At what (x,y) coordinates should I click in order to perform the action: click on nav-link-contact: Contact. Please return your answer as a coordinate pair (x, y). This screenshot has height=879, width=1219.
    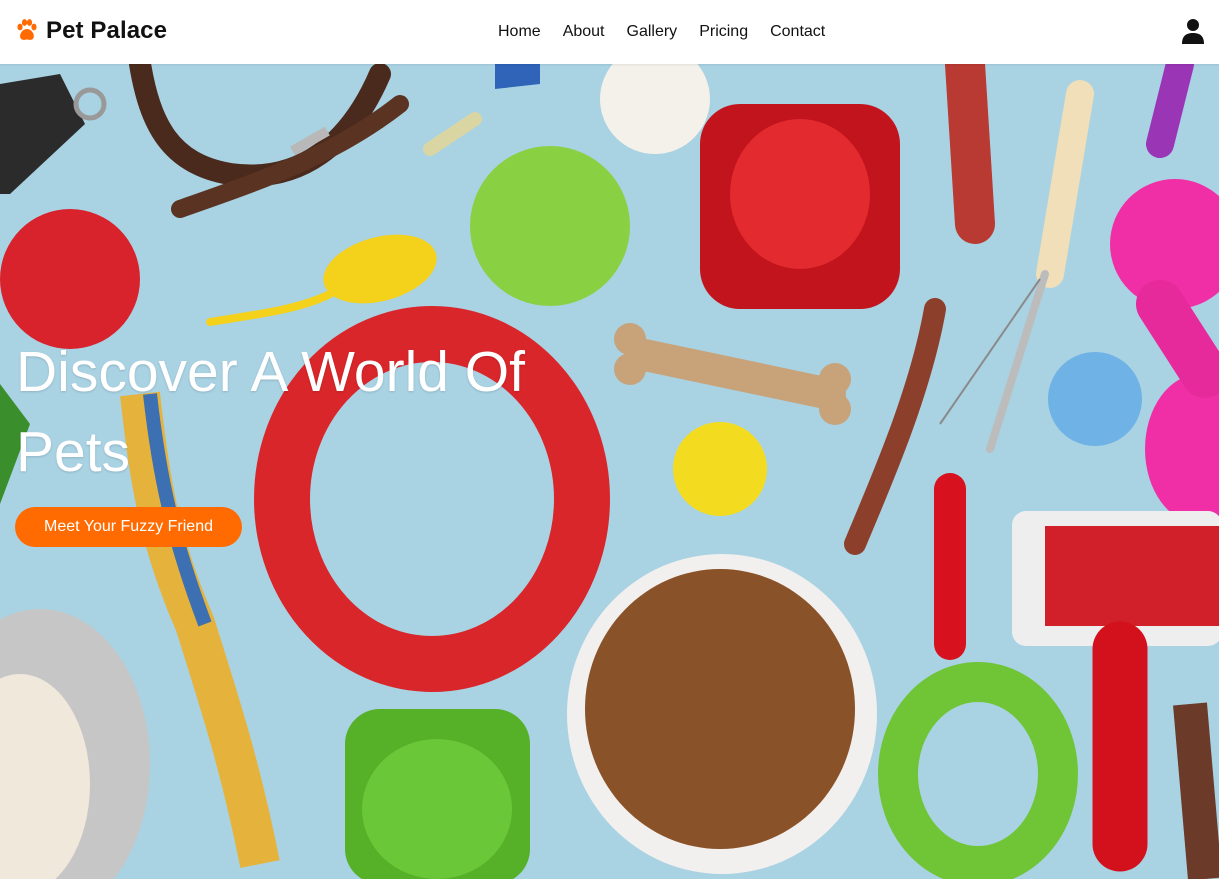
    Looking at the image, I should click on (797, 32).